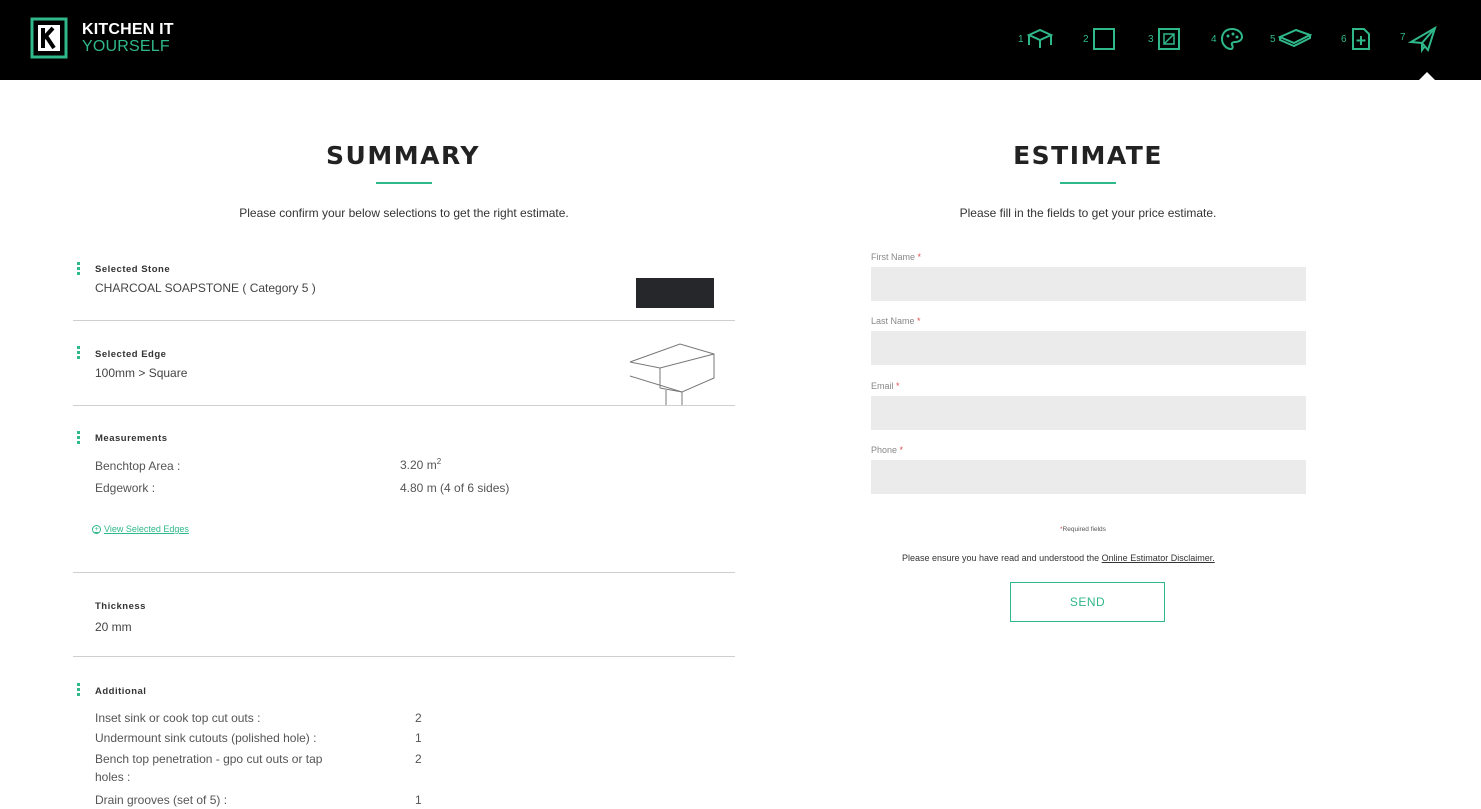  Describe the element at coordinates (113, 627) in the screenshot. I see `thickness-value: 20 mm` at that location.